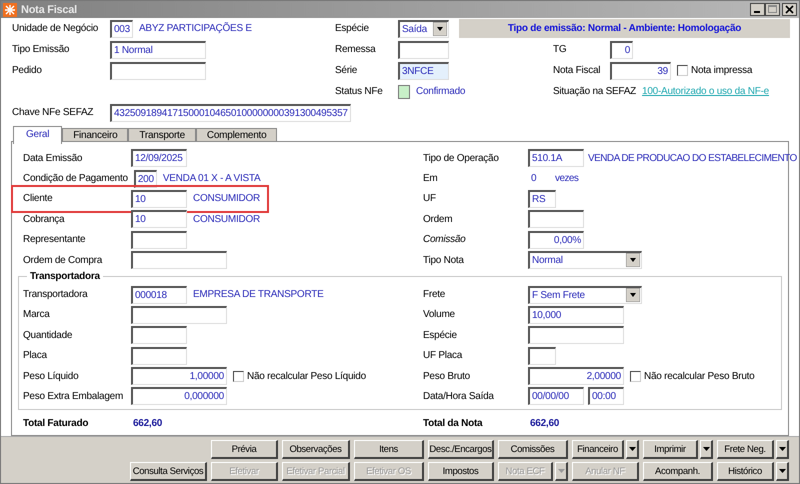  I want to click on tab: Transporte, so click(162, 134).